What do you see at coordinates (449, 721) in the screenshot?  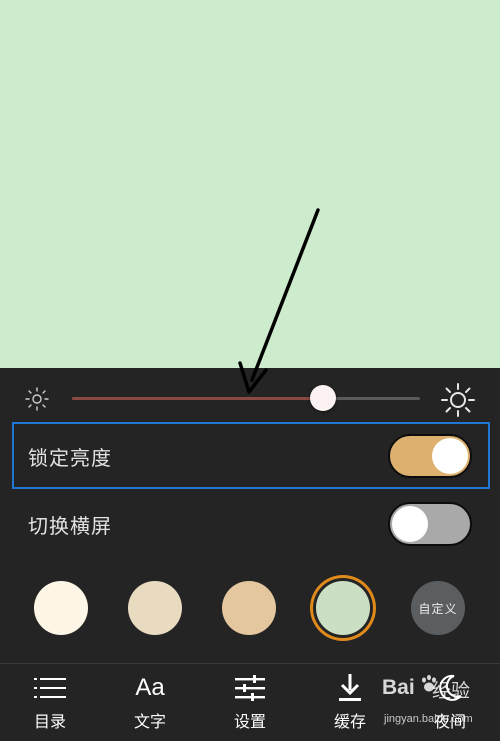 I see `nav-label: 夜间` at bounding box center [449, 721].